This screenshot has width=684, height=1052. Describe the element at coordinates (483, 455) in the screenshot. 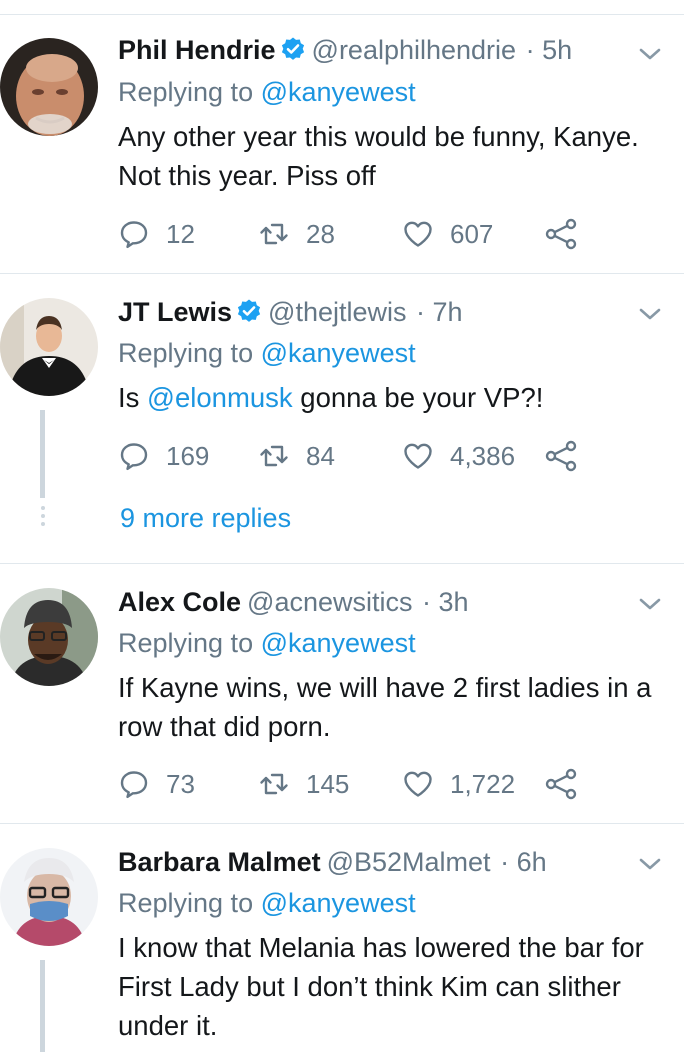

I see `like-count: 4,386` at that location.